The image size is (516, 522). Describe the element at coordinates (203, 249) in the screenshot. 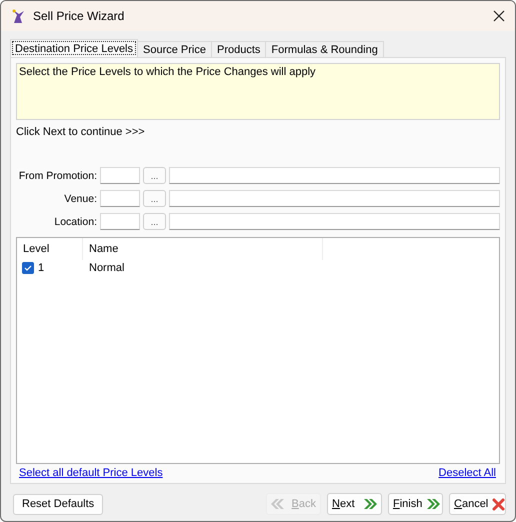

I see `column-header: Name` at that location.